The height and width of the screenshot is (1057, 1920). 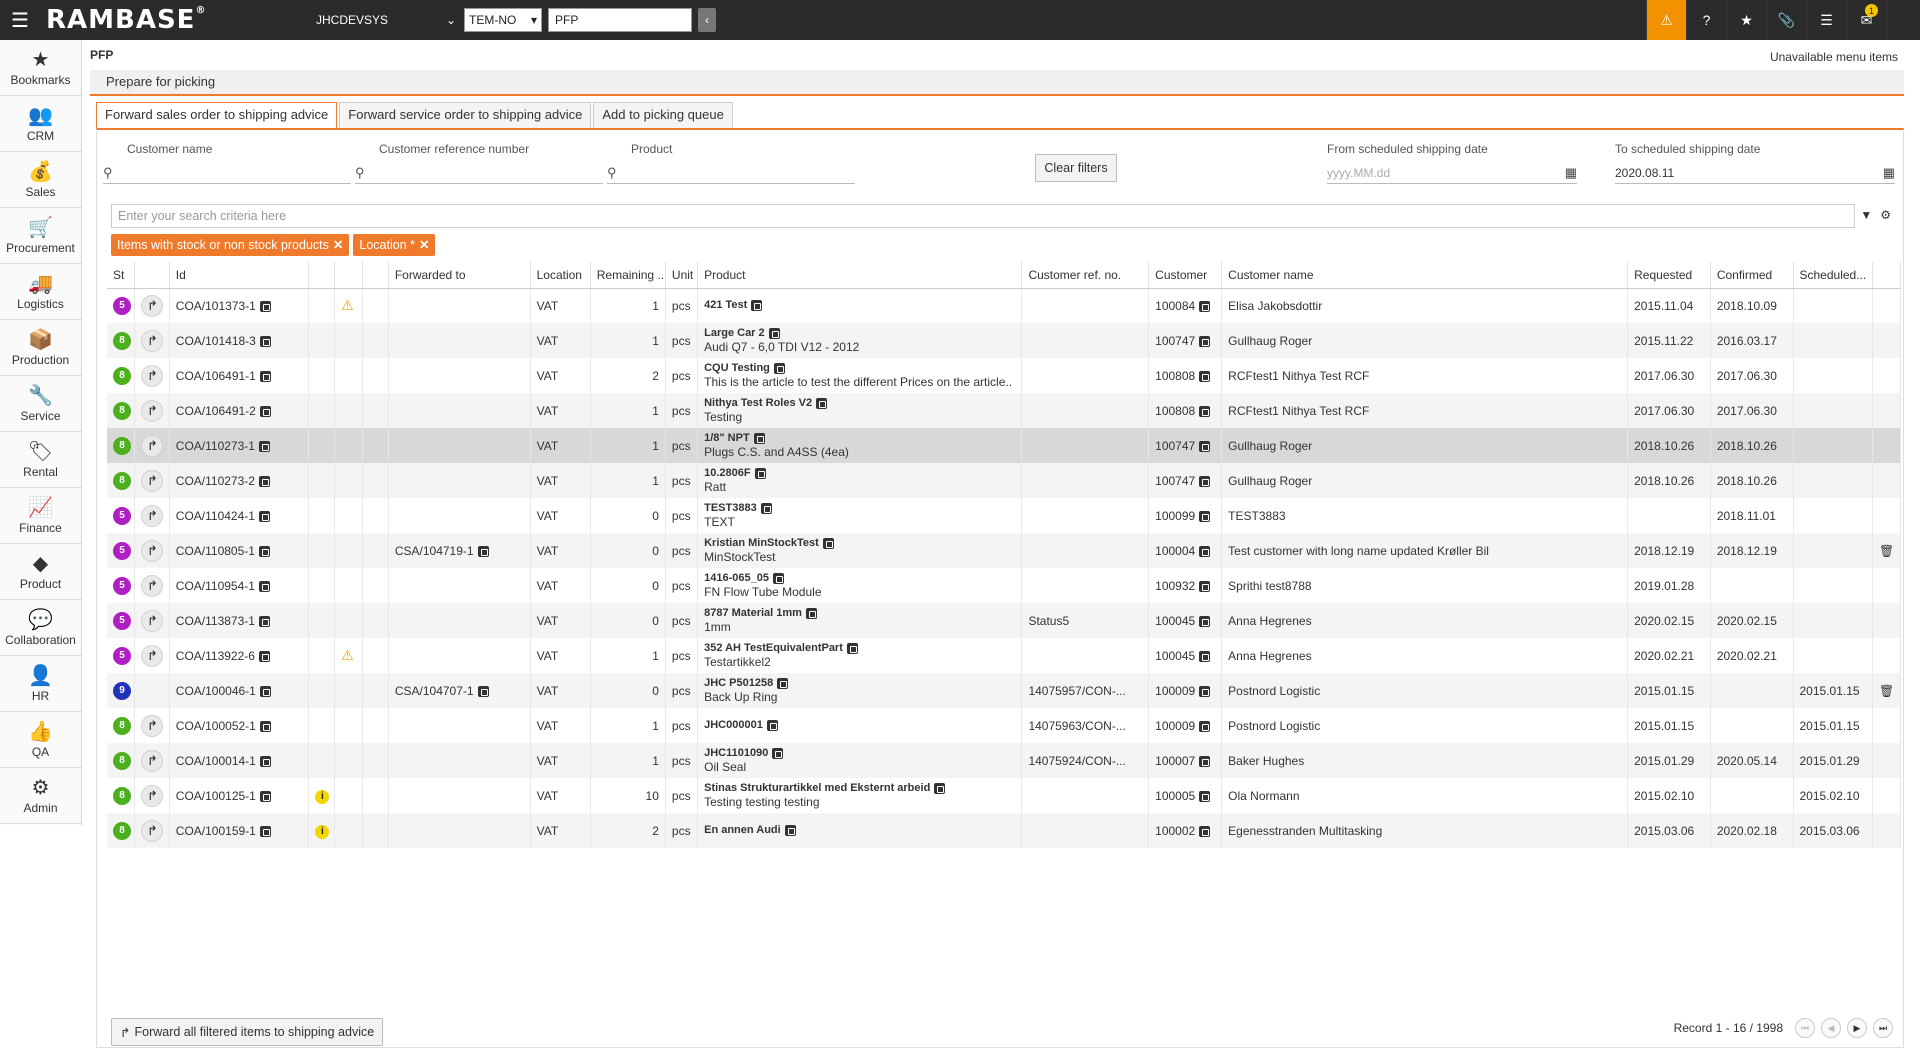 I want to click on customer-id-link: 100009, so click(x=1175, y=726).